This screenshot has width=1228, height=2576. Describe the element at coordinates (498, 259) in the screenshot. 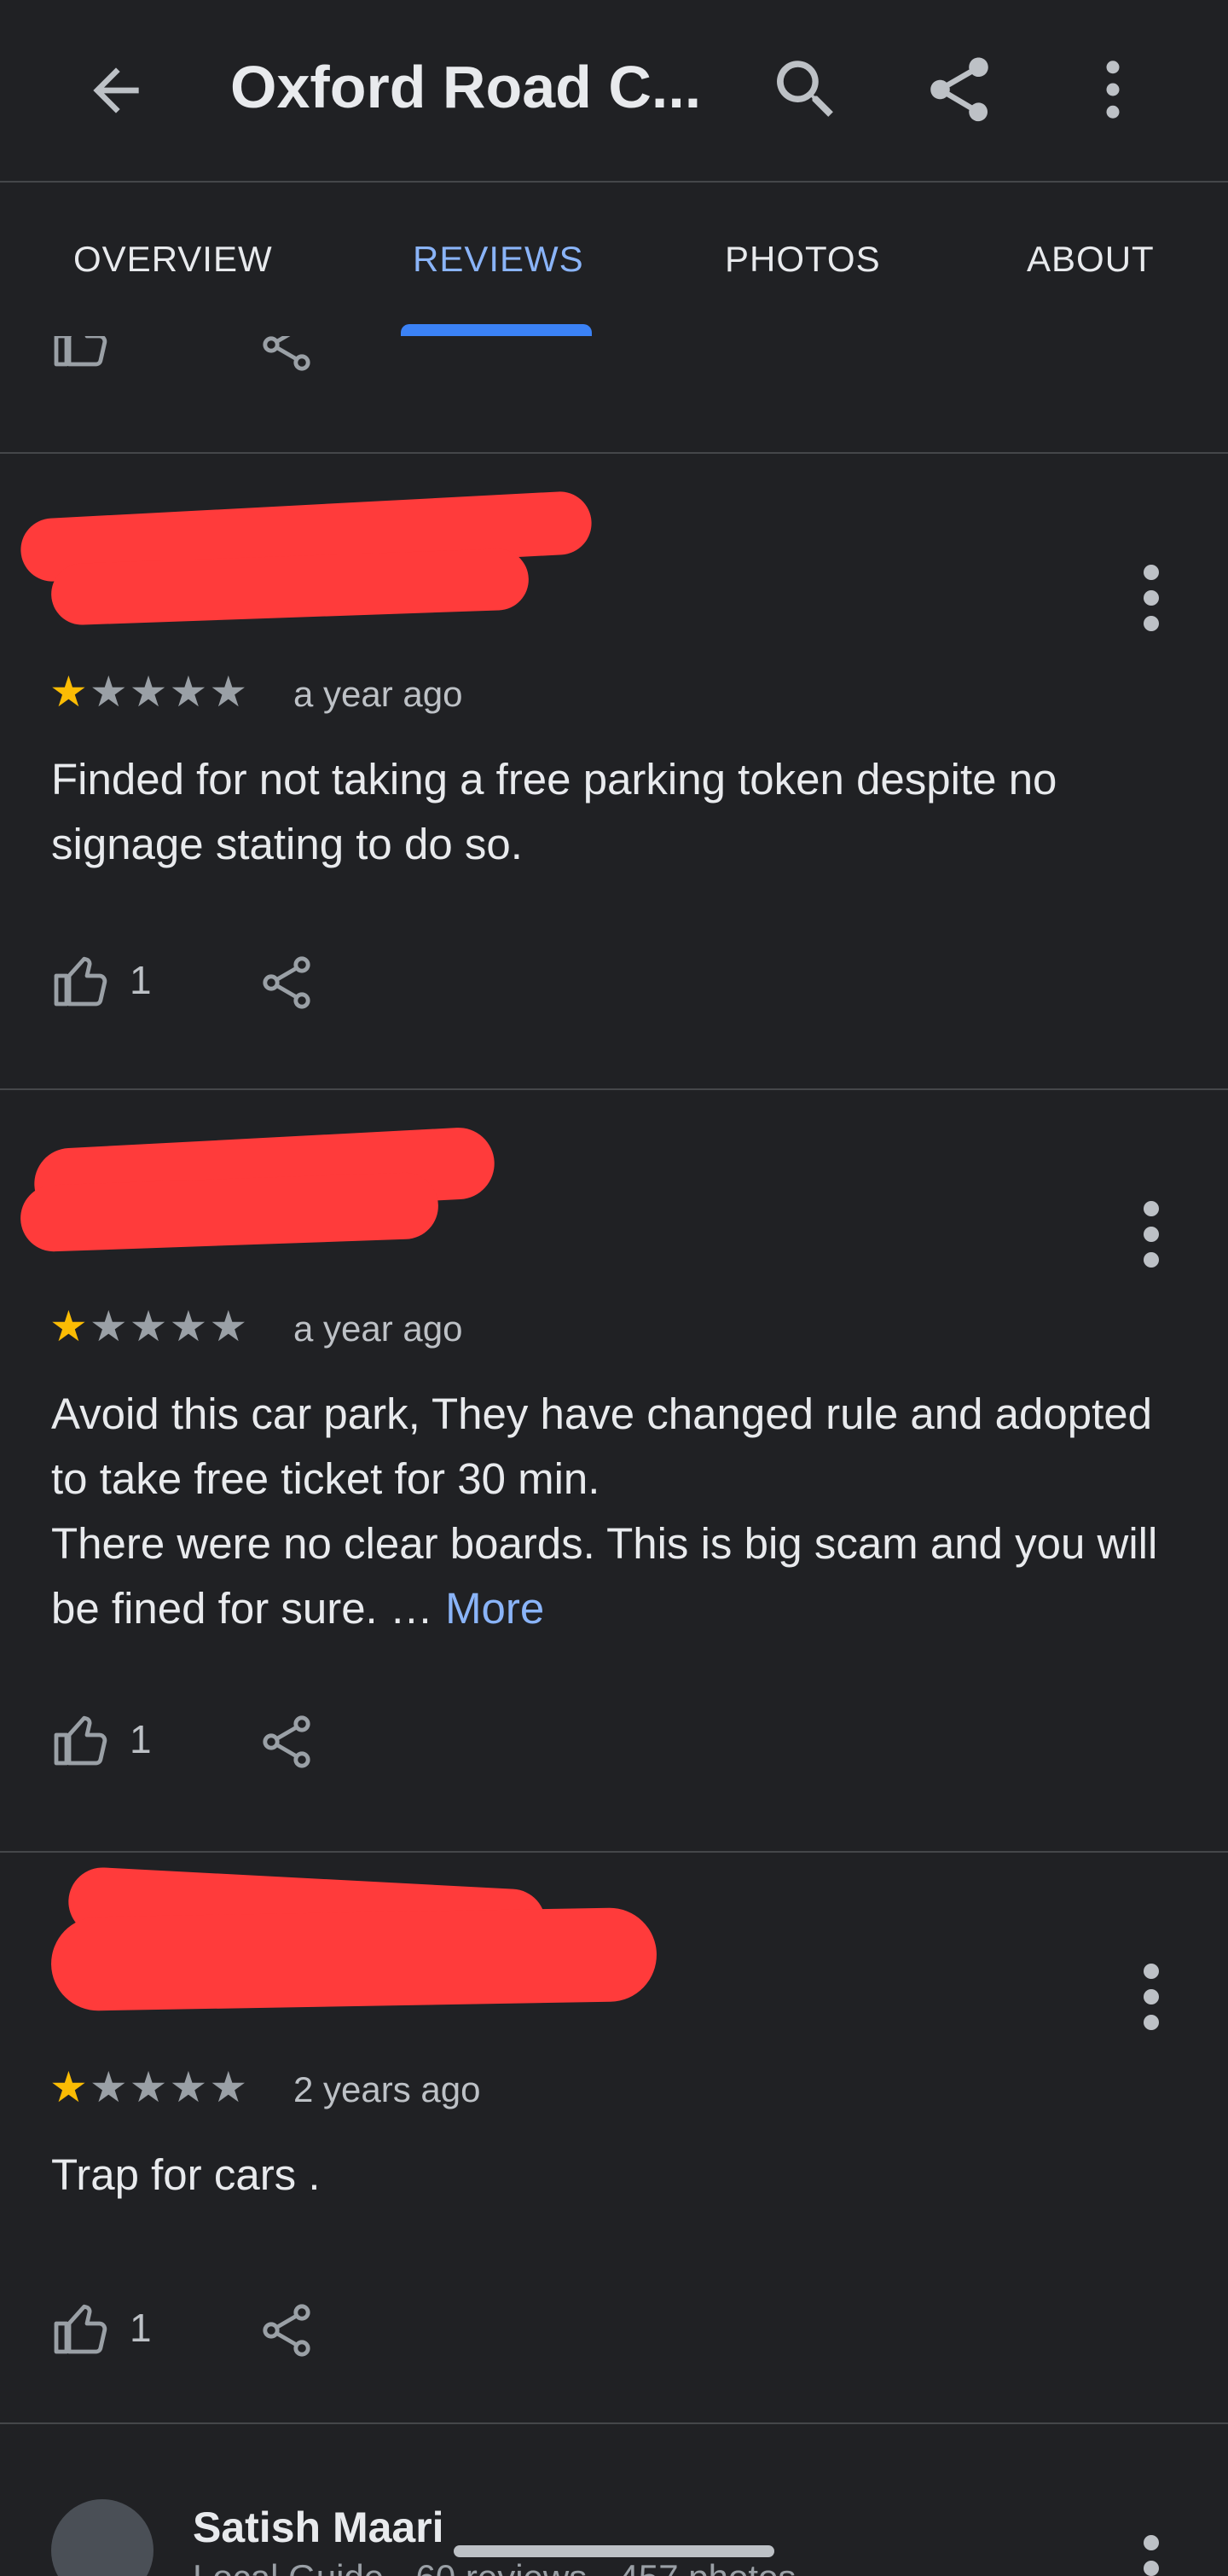

I see `tab-reviews: REVIEWS` at that location.